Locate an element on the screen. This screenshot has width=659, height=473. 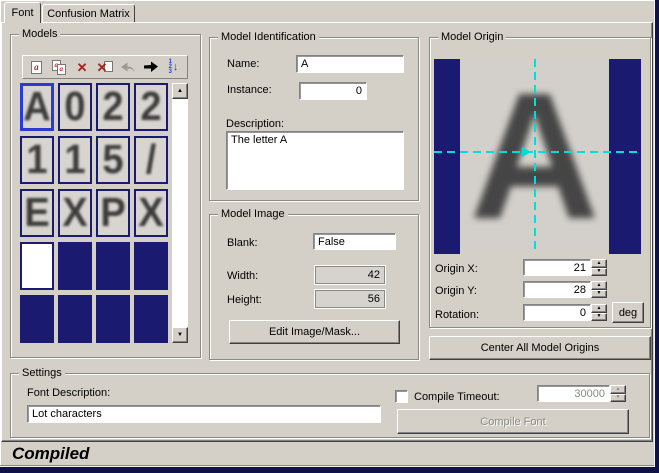
model-origin-title: Model Origin is located at coordinates (472, 37).